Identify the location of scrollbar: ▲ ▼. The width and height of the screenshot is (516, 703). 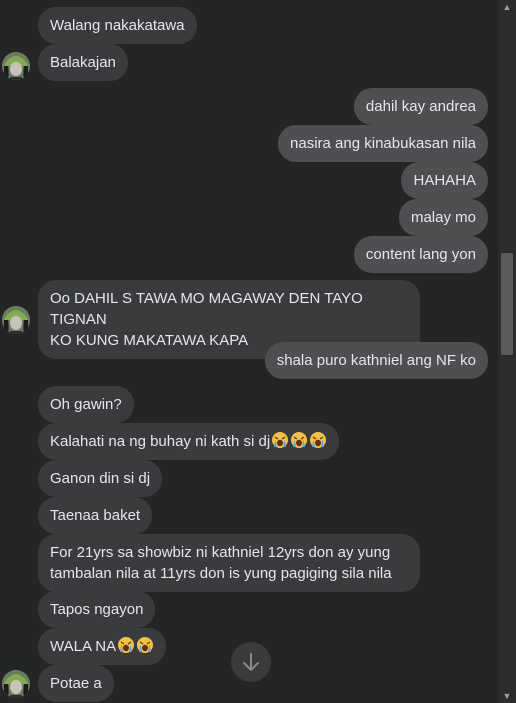
(507, 351).